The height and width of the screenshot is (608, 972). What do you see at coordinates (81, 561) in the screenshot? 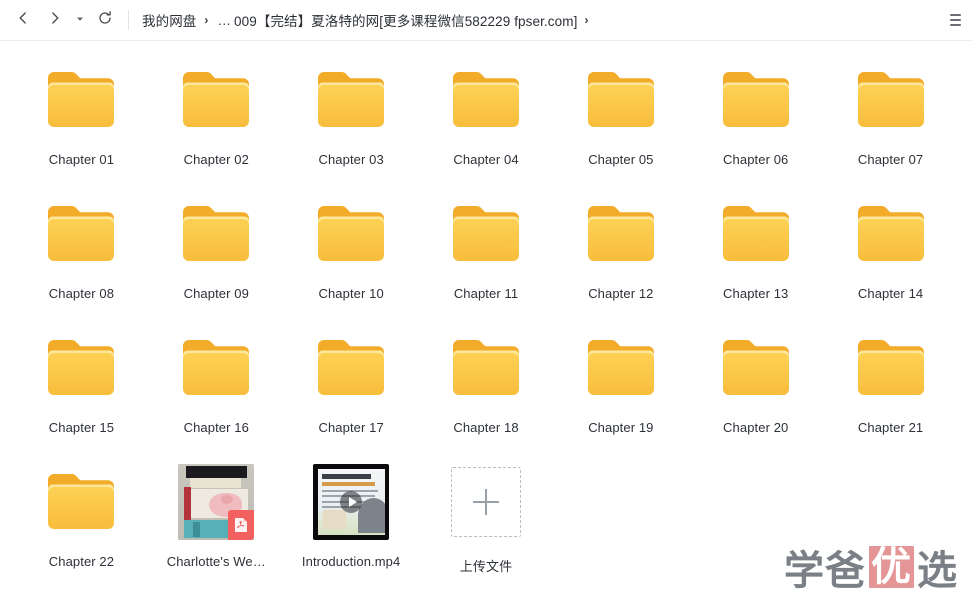
I see `file-name-label: Chapter 22` at bounding box center [81, 561].